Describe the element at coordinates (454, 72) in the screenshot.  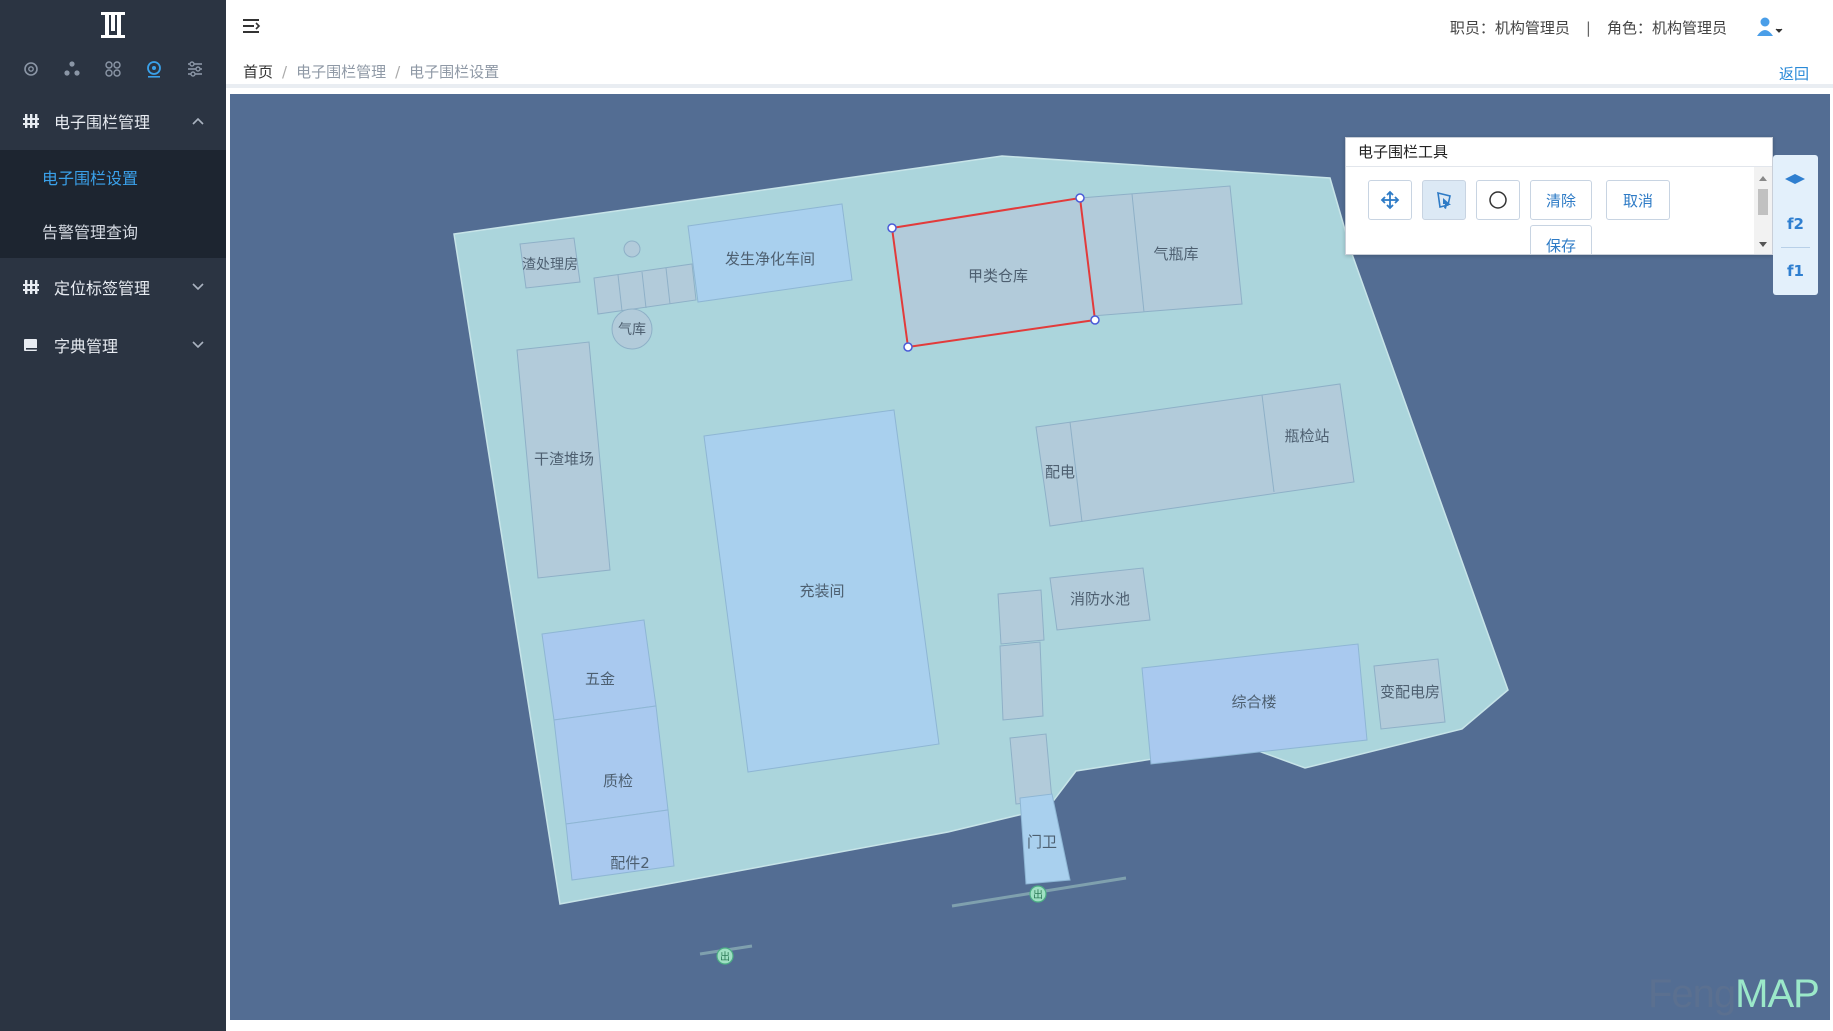
I see `breadcrumb-level2: 电子围栏设置` at that location.